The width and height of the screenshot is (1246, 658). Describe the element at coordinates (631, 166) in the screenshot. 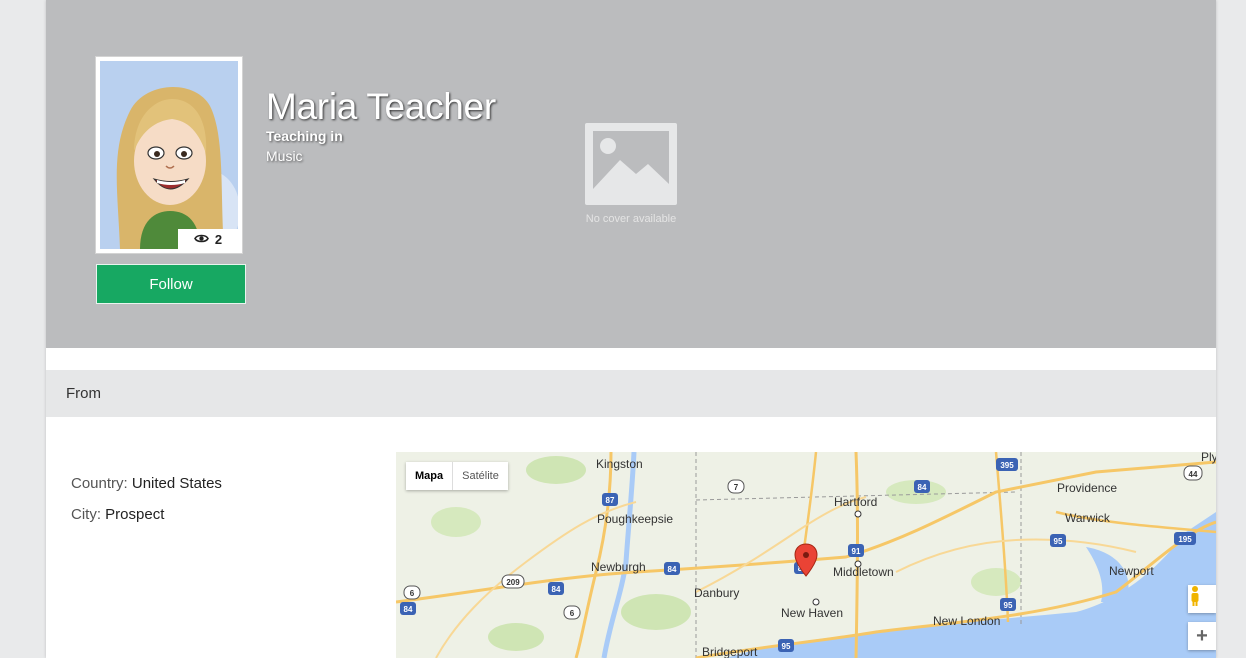

I see `image-placeholder-icon` at that location.